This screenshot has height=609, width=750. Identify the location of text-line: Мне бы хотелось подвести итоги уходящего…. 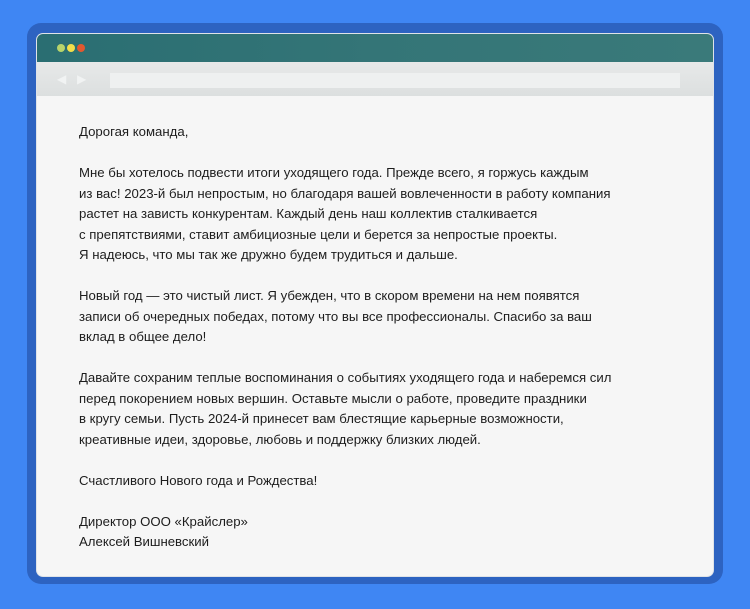
(334, 172).